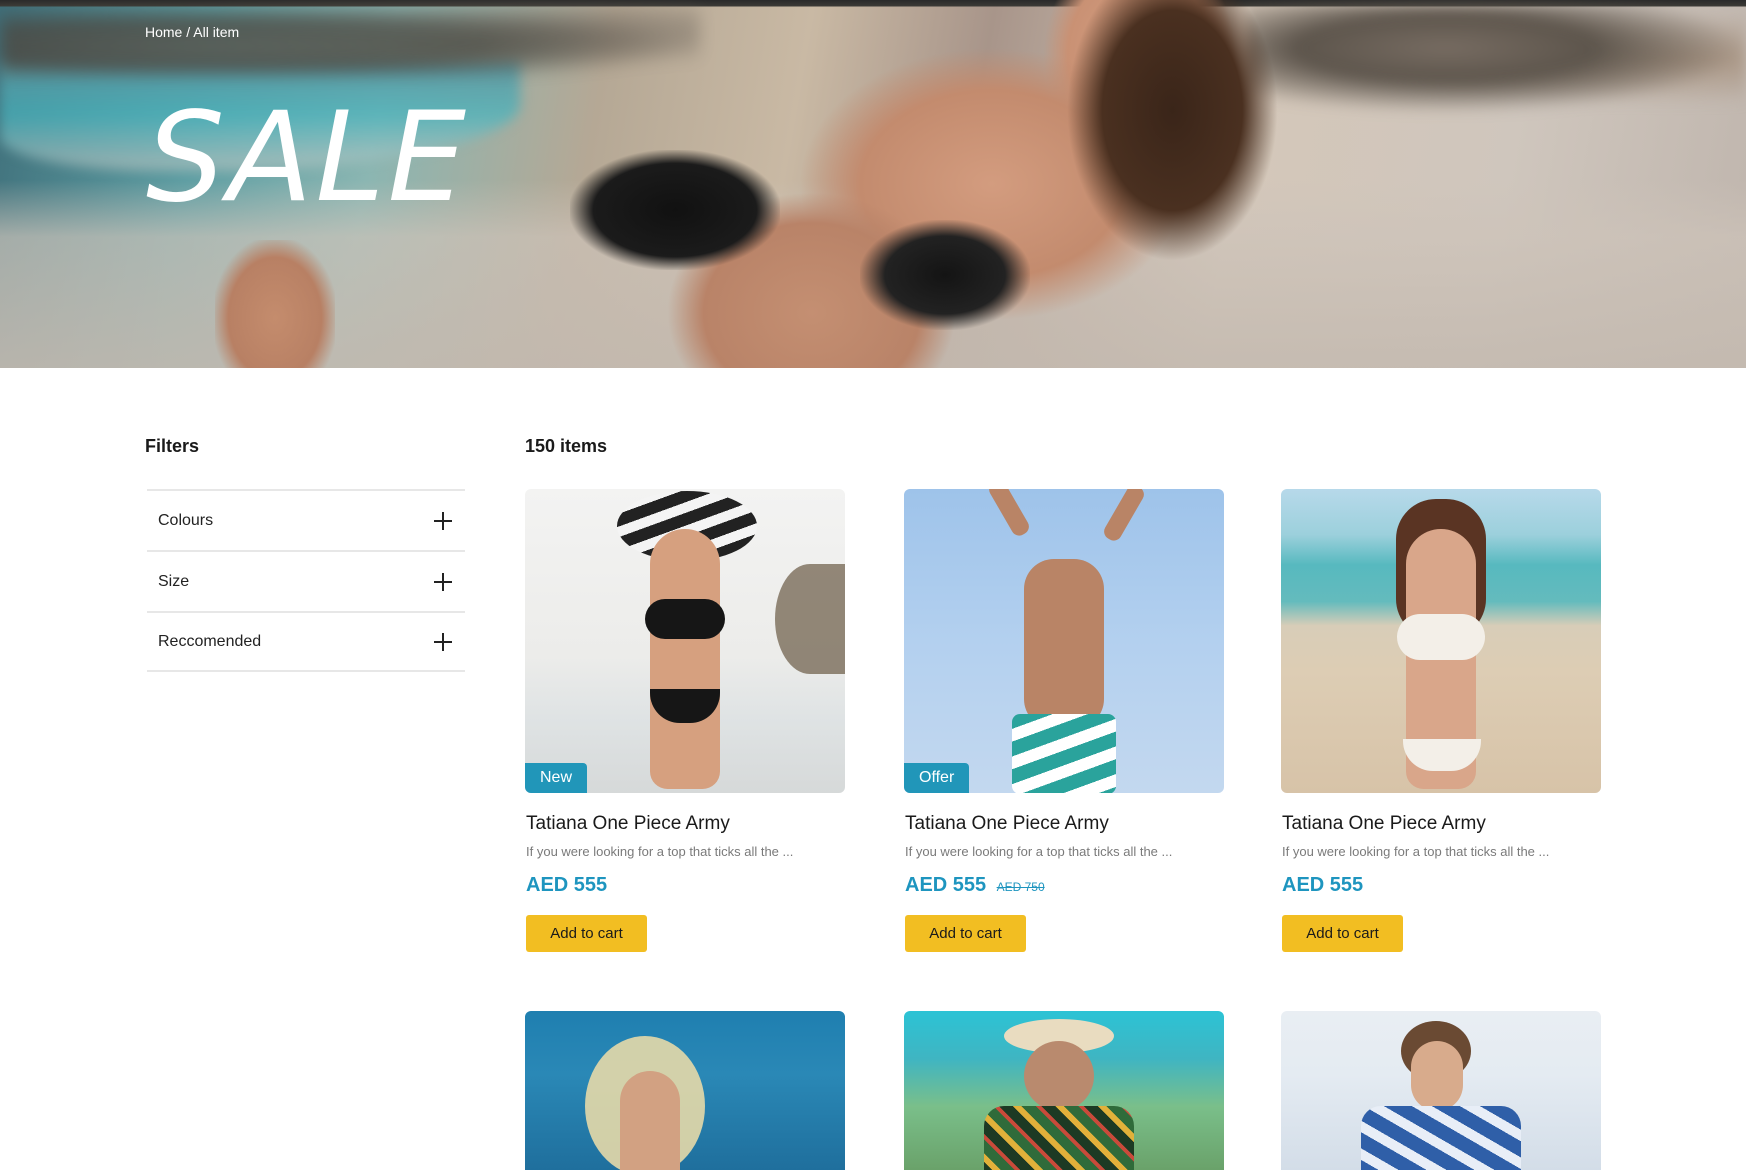 The height and width of the screenshot is (1170, 1746). Describe the element at coordinates (306, 519) in the screenshot. I see `filter-colours: Colours` at that location.